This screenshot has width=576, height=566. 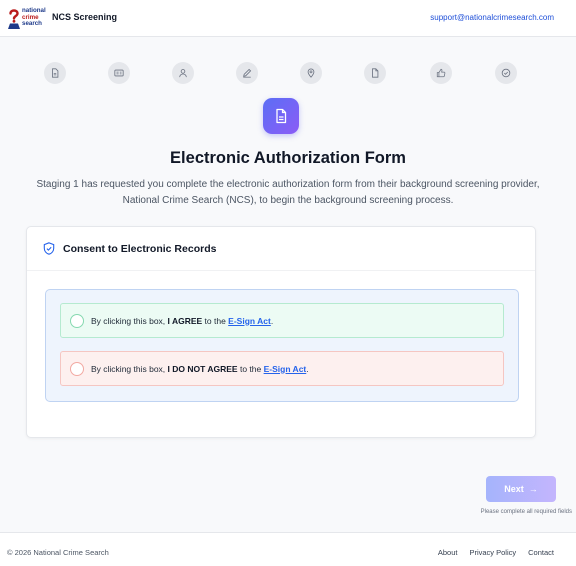 I want to click on step-thumbs-up, so click(x=441, y=73).